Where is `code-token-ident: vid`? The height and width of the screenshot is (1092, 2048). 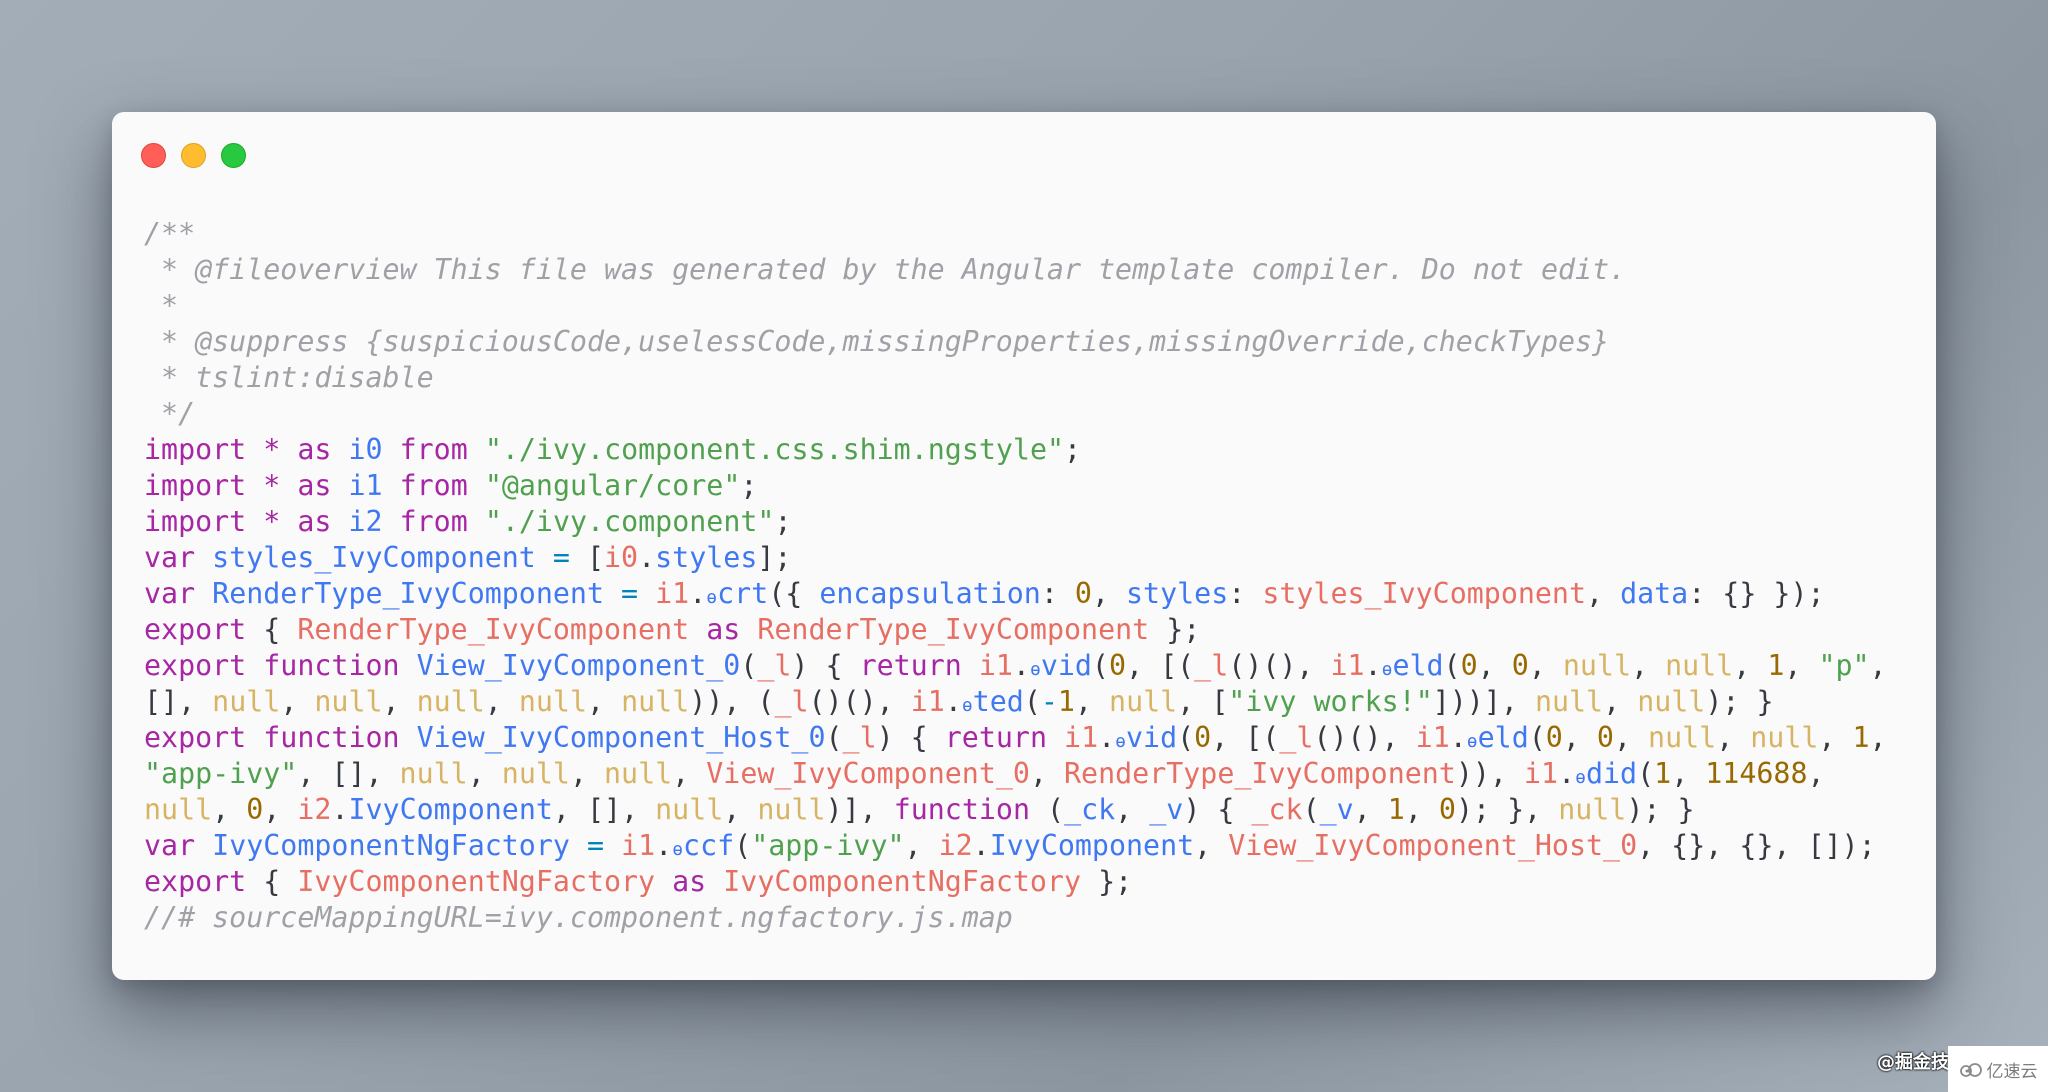 code-token-ident: vid is located at coordinates (1066, 665).